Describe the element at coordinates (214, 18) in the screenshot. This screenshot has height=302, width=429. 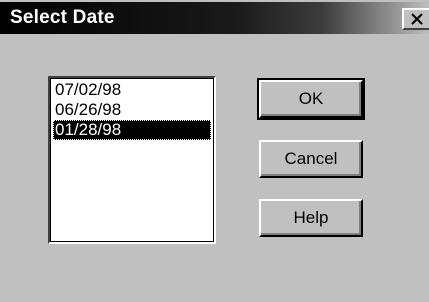
I see `title-bar: Select Date` at that location.